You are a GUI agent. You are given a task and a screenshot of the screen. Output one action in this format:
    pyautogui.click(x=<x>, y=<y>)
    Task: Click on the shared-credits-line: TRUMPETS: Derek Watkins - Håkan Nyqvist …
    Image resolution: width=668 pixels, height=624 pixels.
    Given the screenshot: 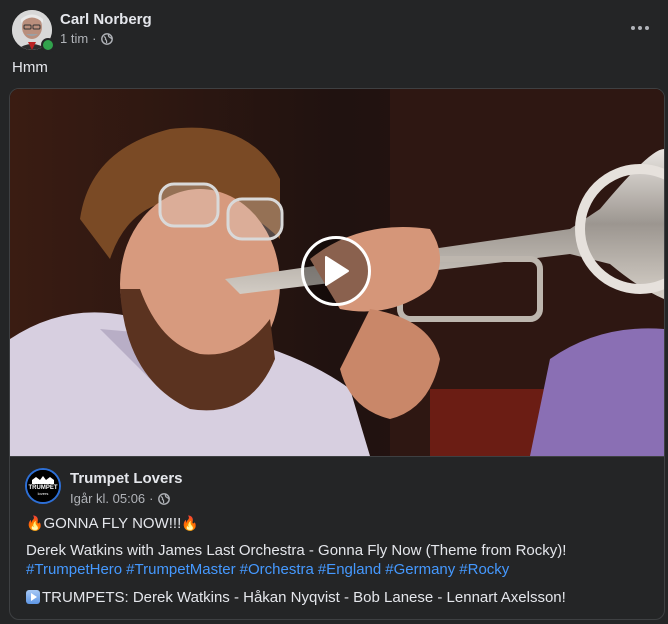 What is the action you would take?
    pyautogui.click(x=296, y=597)
    